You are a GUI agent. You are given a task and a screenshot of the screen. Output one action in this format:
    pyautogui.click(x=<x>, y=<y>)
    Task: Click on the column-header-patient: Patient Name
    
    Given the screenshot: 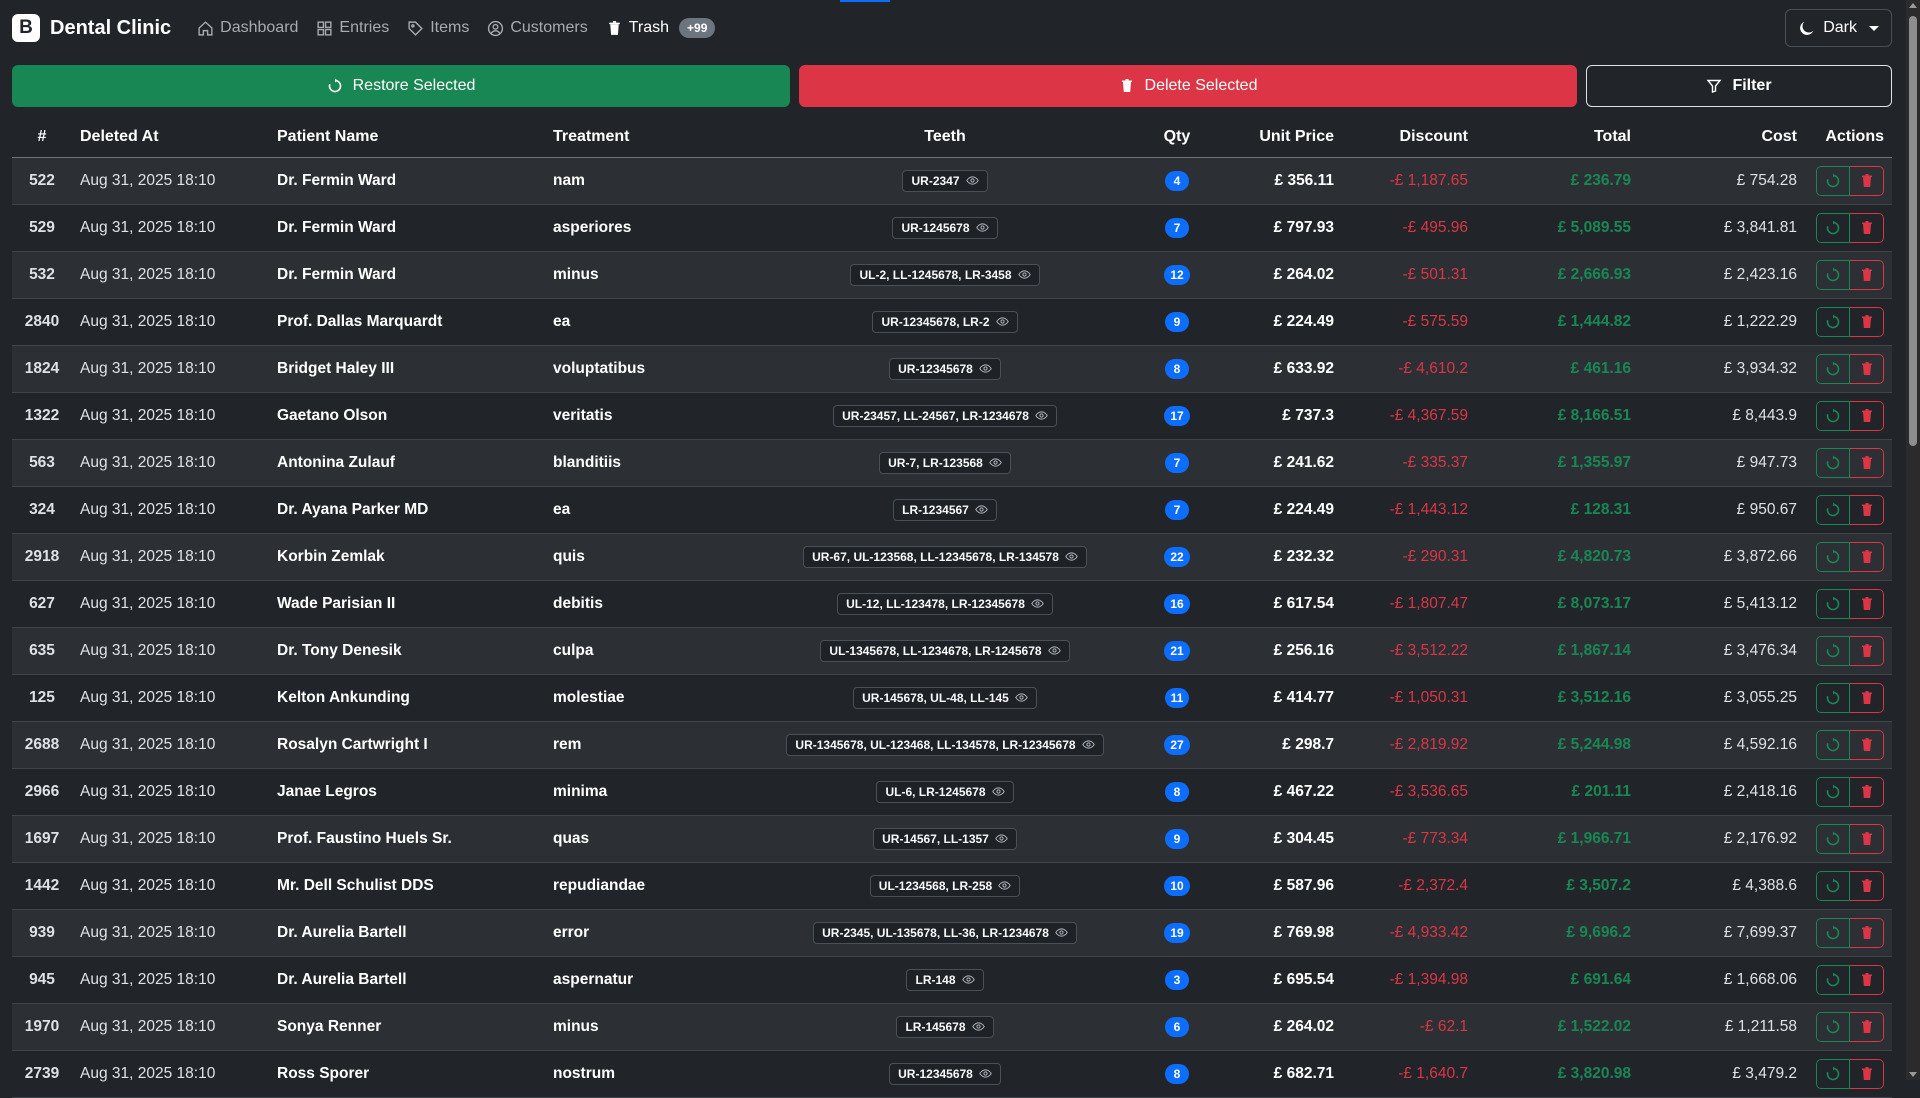 What is the action you would take?
    pyautogui.click(x=407, y=137)
    